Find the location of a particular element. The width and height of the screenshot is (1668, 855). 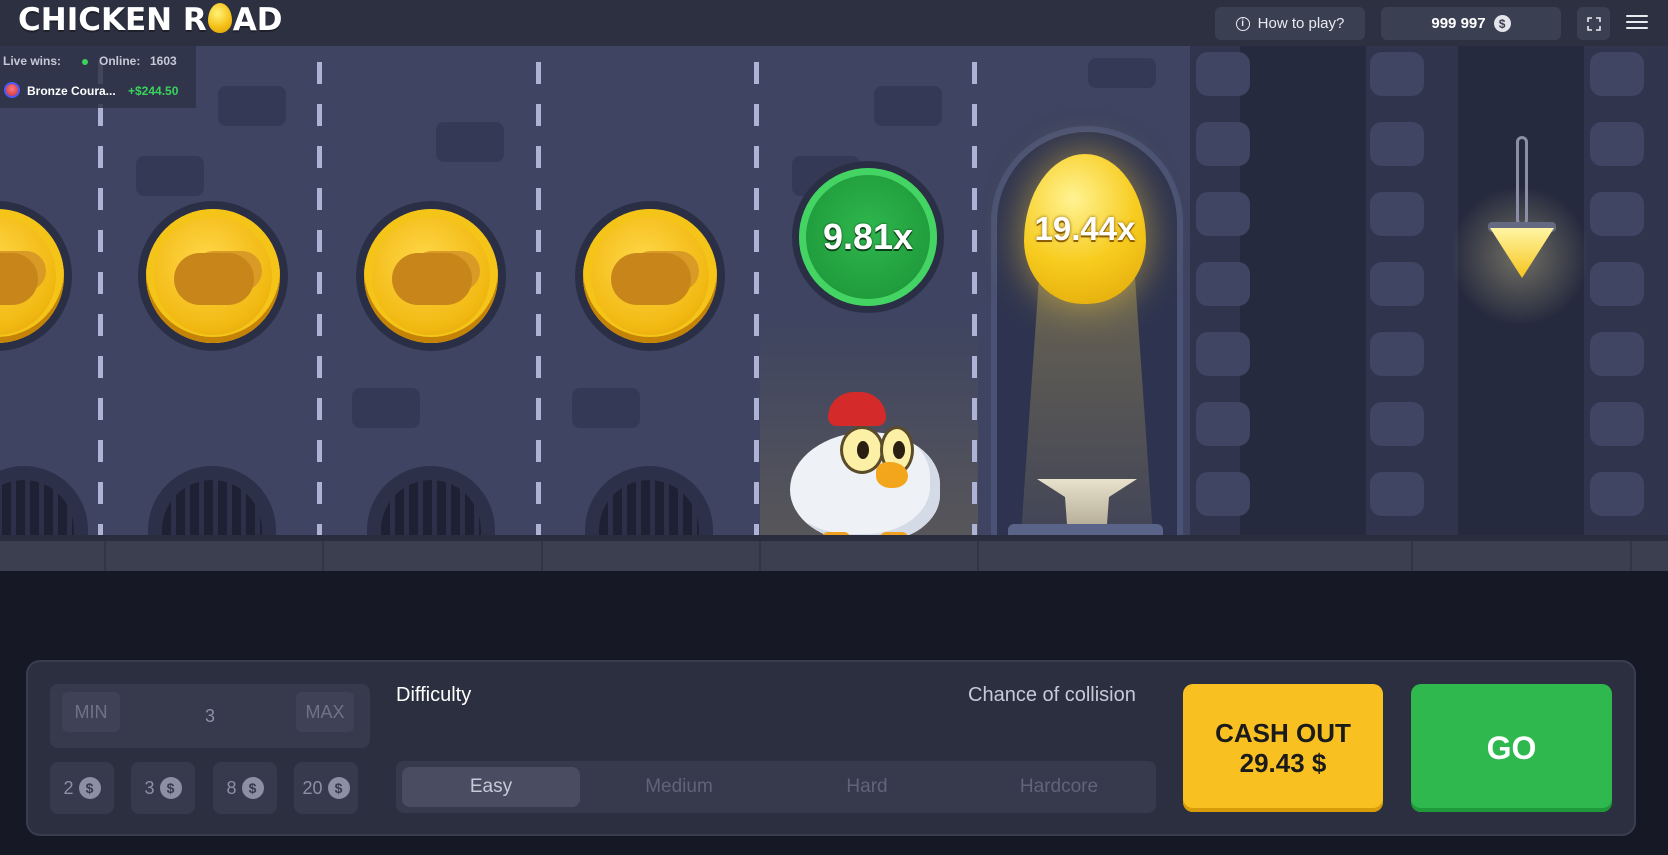

quick-bet-8: 8 $ is located at coordinates (245, 788).